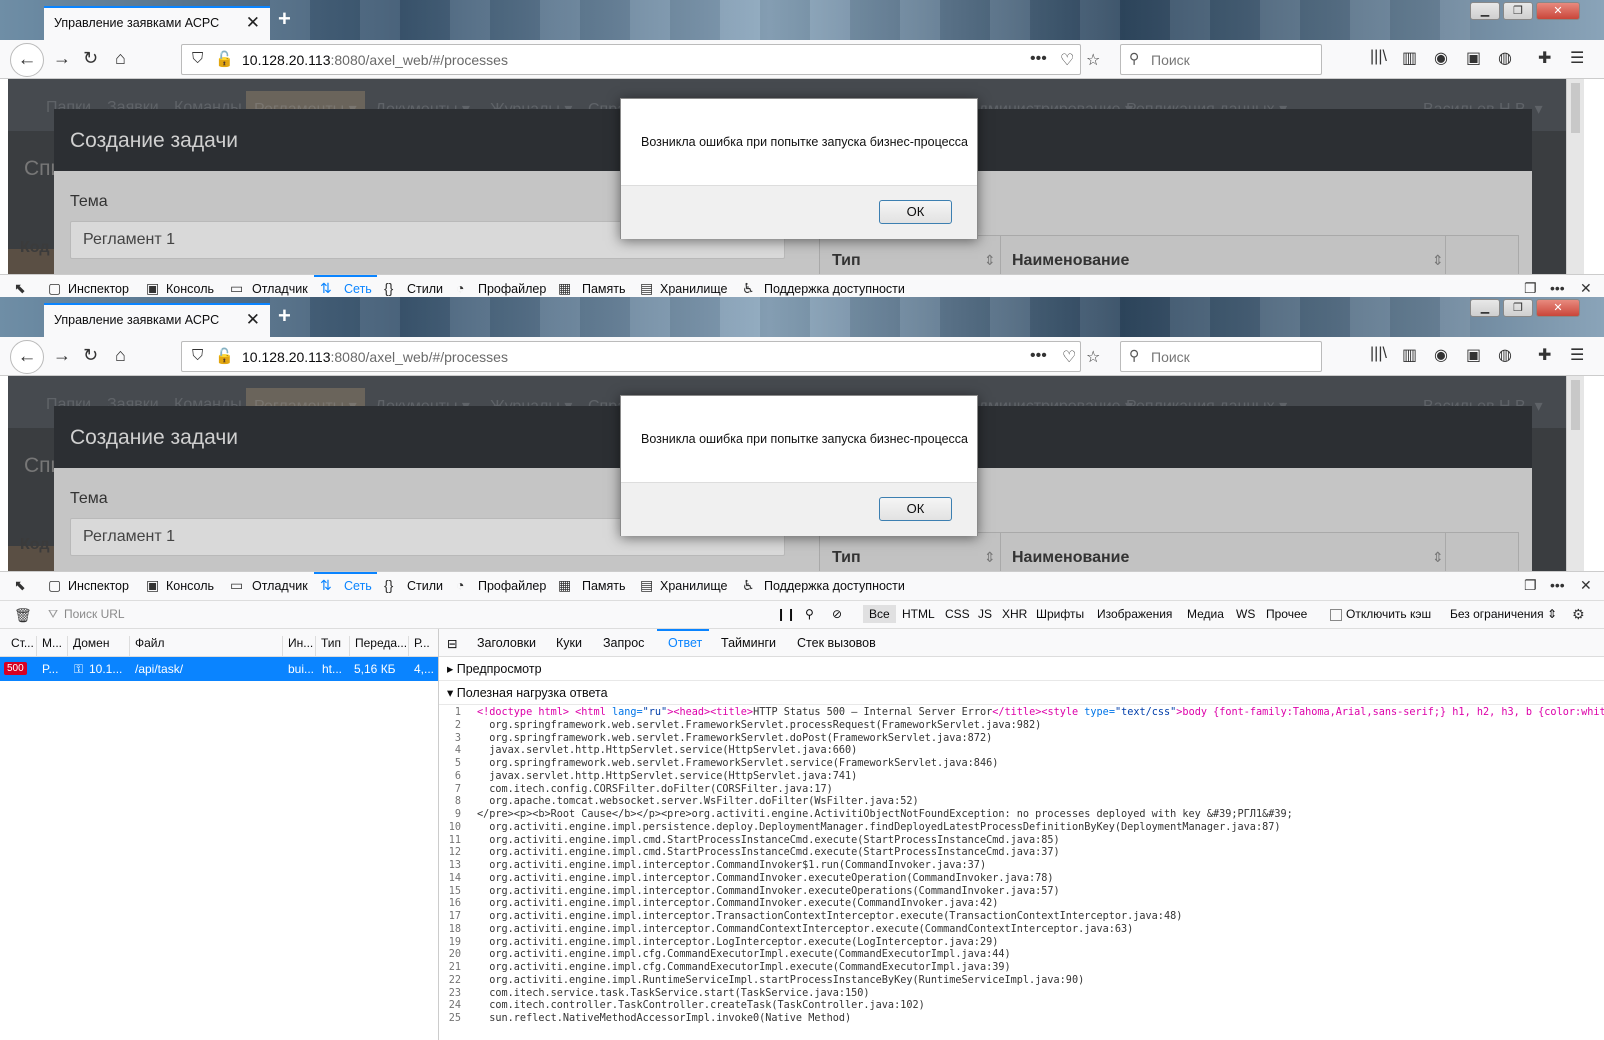 This screenshot has height=1040, width=1604. What do you see at coordinates (1544, 58) in the screenshot?
I see `addons-icon: ✚` at bounding box center [1544, 58].